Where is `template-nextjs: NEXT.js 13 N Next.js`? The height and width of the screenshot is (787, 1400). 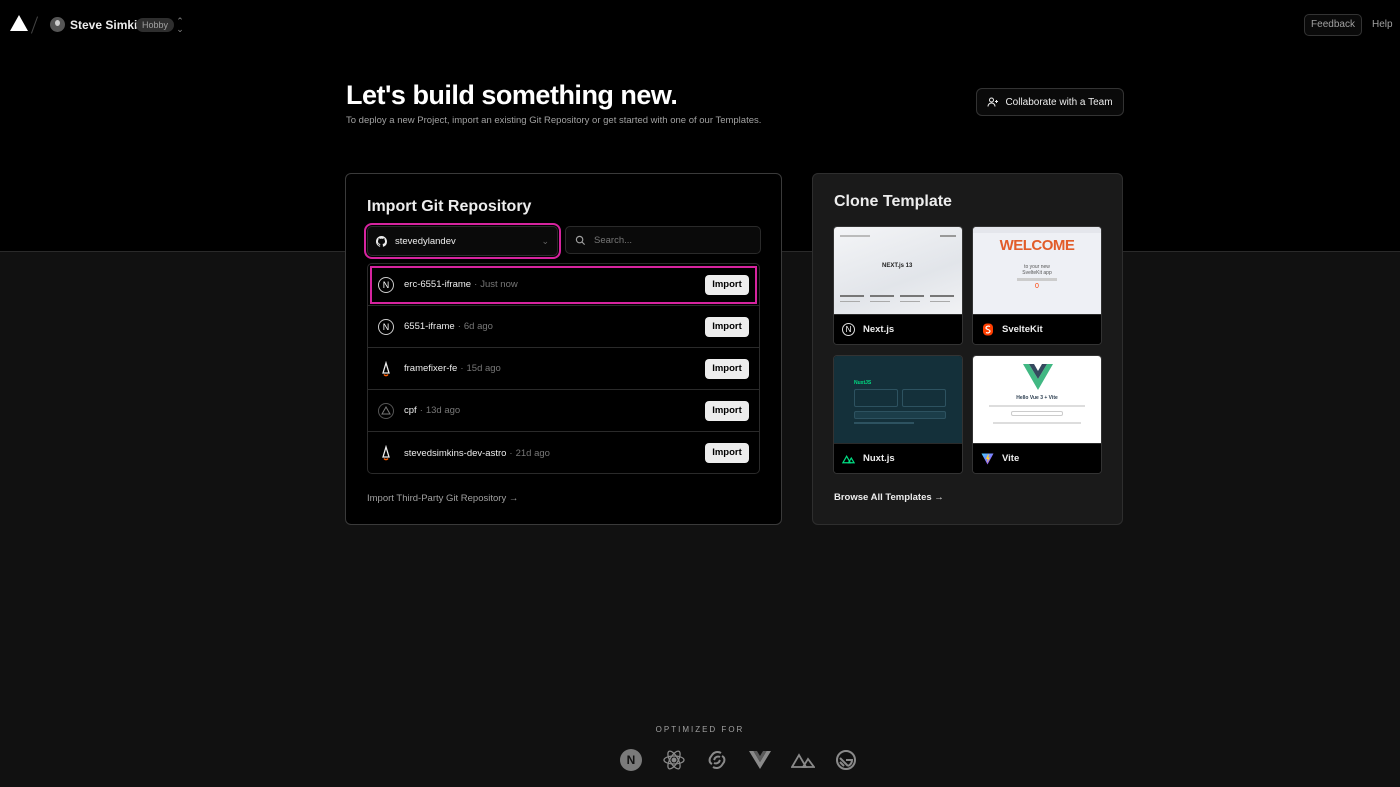 template-nextjs: NEXT.js 13 N Next.js is located at coordinates (898, 285).